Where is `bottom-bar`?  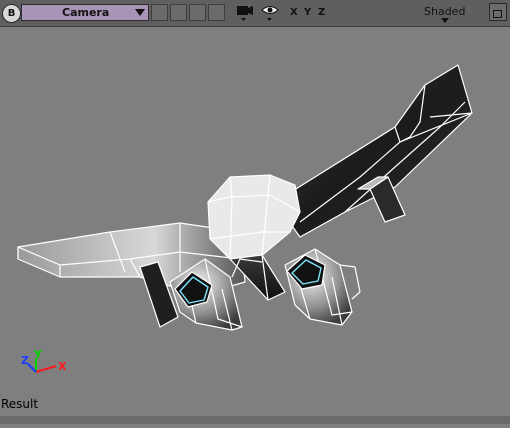
bottom-bar is located at coordinates (255, 420).